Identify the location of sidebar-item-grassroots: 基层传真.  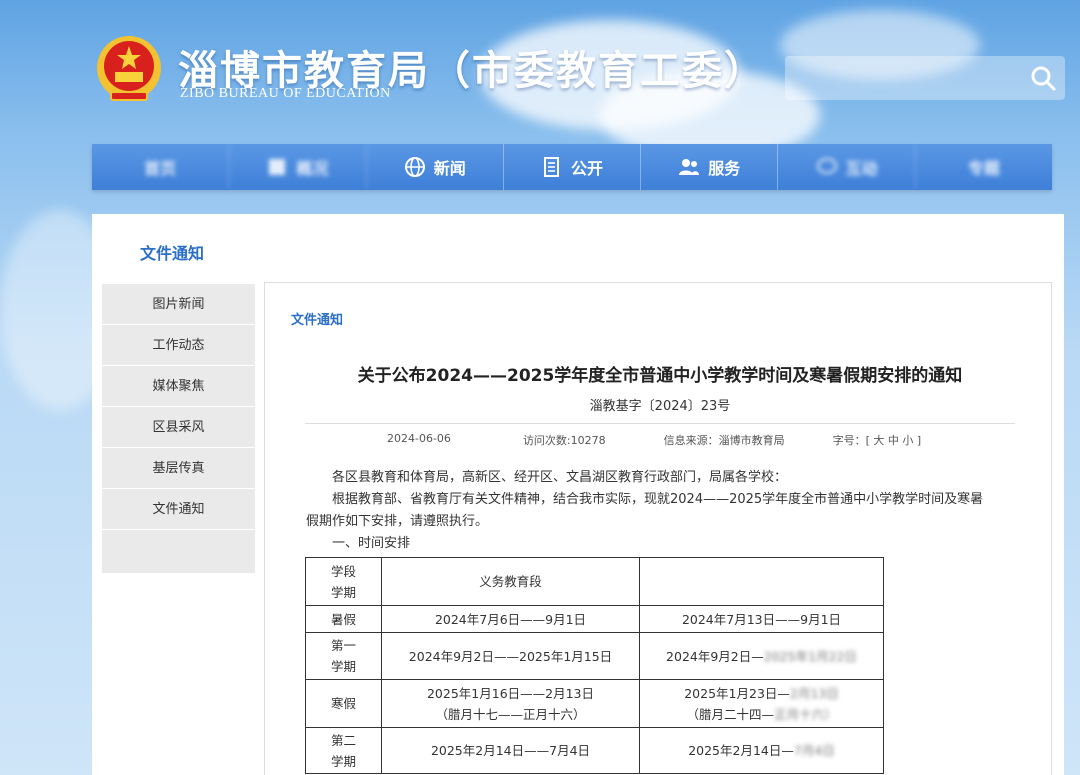
(178, 468).